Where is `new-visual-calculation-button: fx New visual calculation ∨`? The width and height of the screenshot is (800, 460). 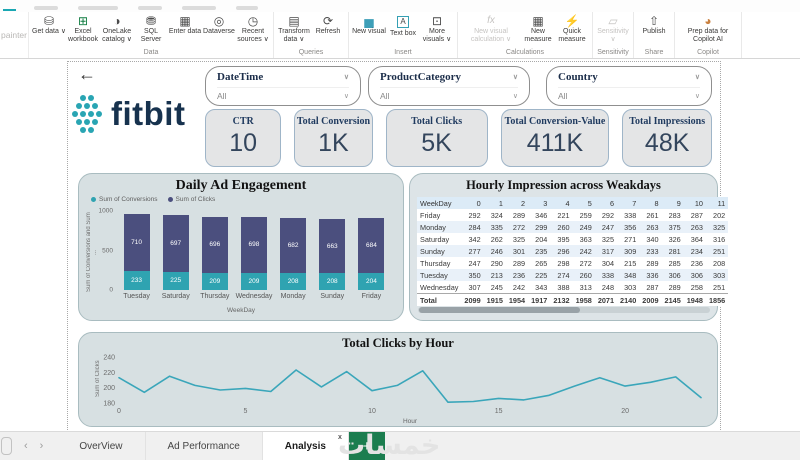 new-visual-calculation-button: fx New visual calculation ∨ is located at coordinates (491, 28).